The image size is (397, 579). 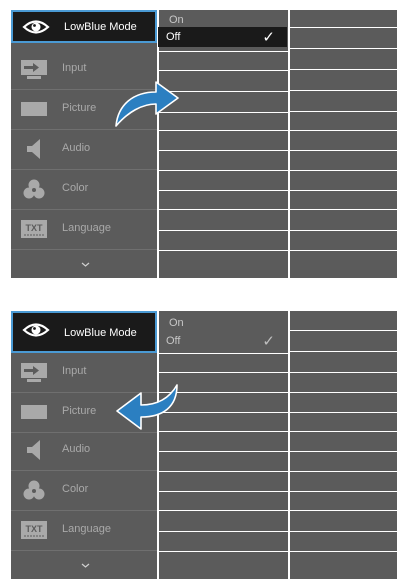 What do you see at coordinates (147, 104) in the screenshot?
I see `curved-arrow-right-icon` at bounding box center [147, 104].